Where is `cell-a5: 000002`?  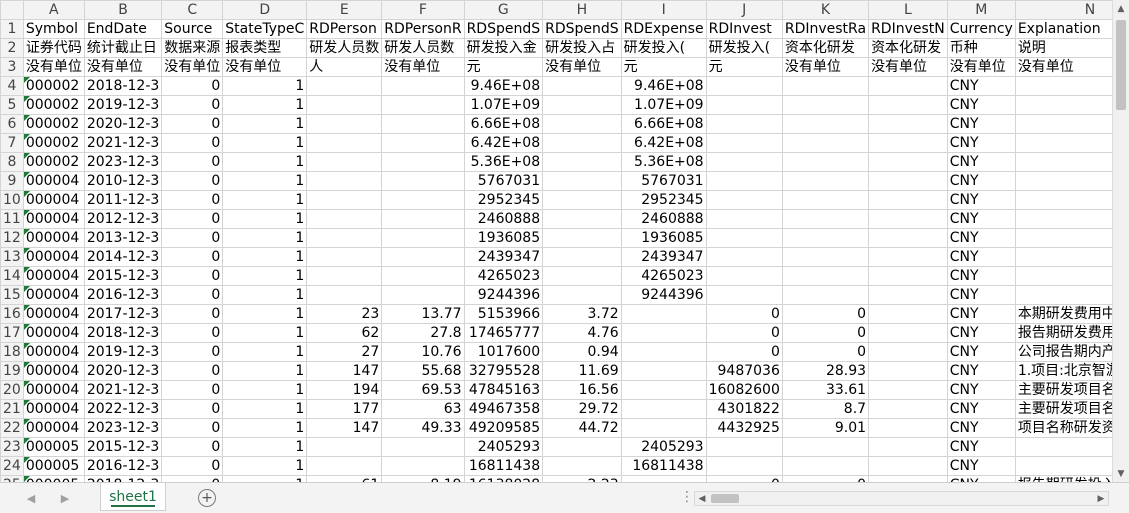
cell-a5: 000002 is located at coordinates (53, 105).